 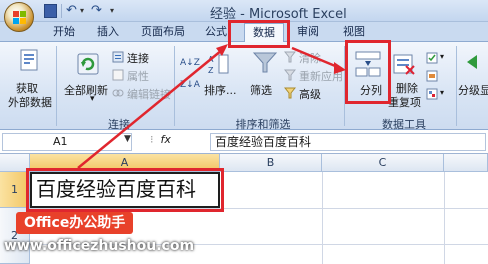 I want to click on watermark: Office办公助手 www.officezhushou.com, so click(x=99, y=236).